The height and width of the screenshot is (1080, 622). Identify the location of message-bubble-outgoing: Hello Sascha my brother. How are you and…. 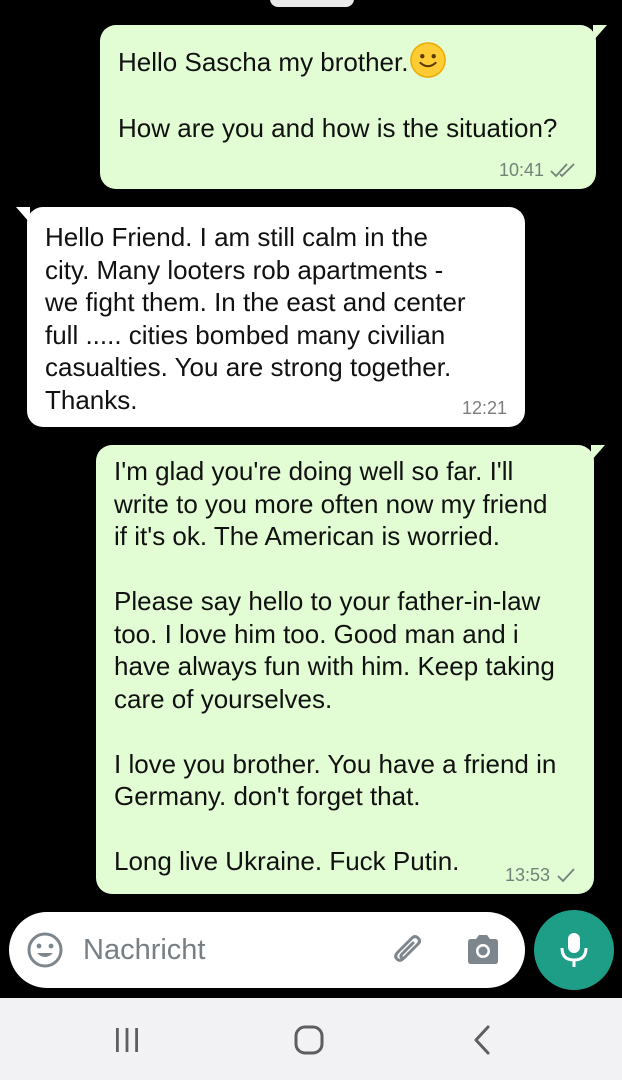
(353, 107).